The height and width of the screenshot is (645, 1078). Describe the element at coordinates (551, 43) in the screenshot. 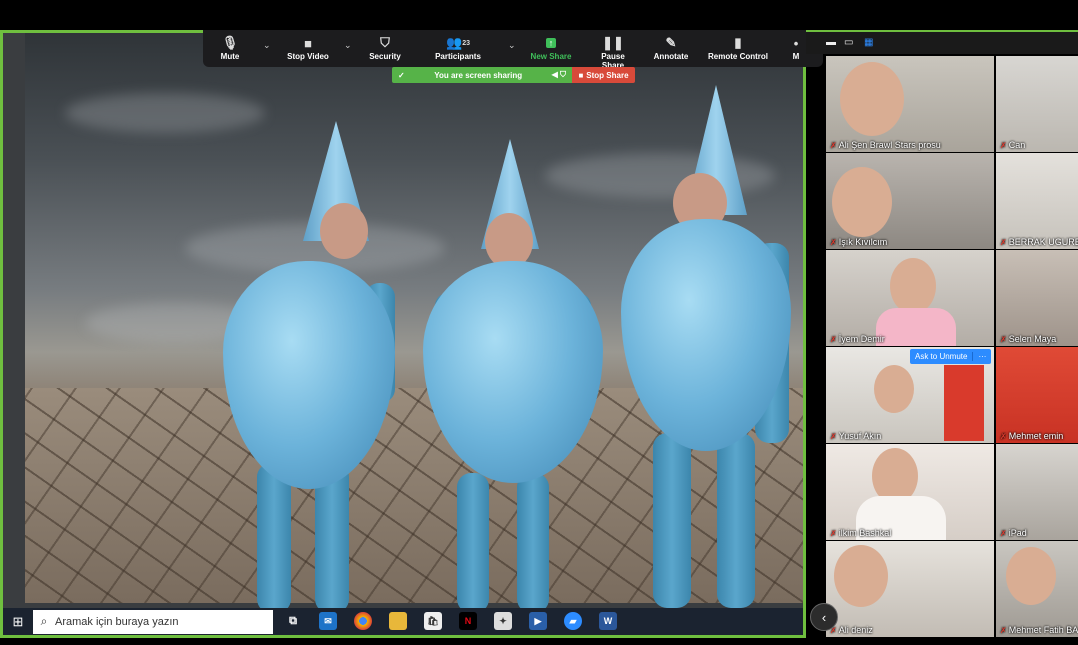

I see `share-arrow-icon: ↑` at that location.